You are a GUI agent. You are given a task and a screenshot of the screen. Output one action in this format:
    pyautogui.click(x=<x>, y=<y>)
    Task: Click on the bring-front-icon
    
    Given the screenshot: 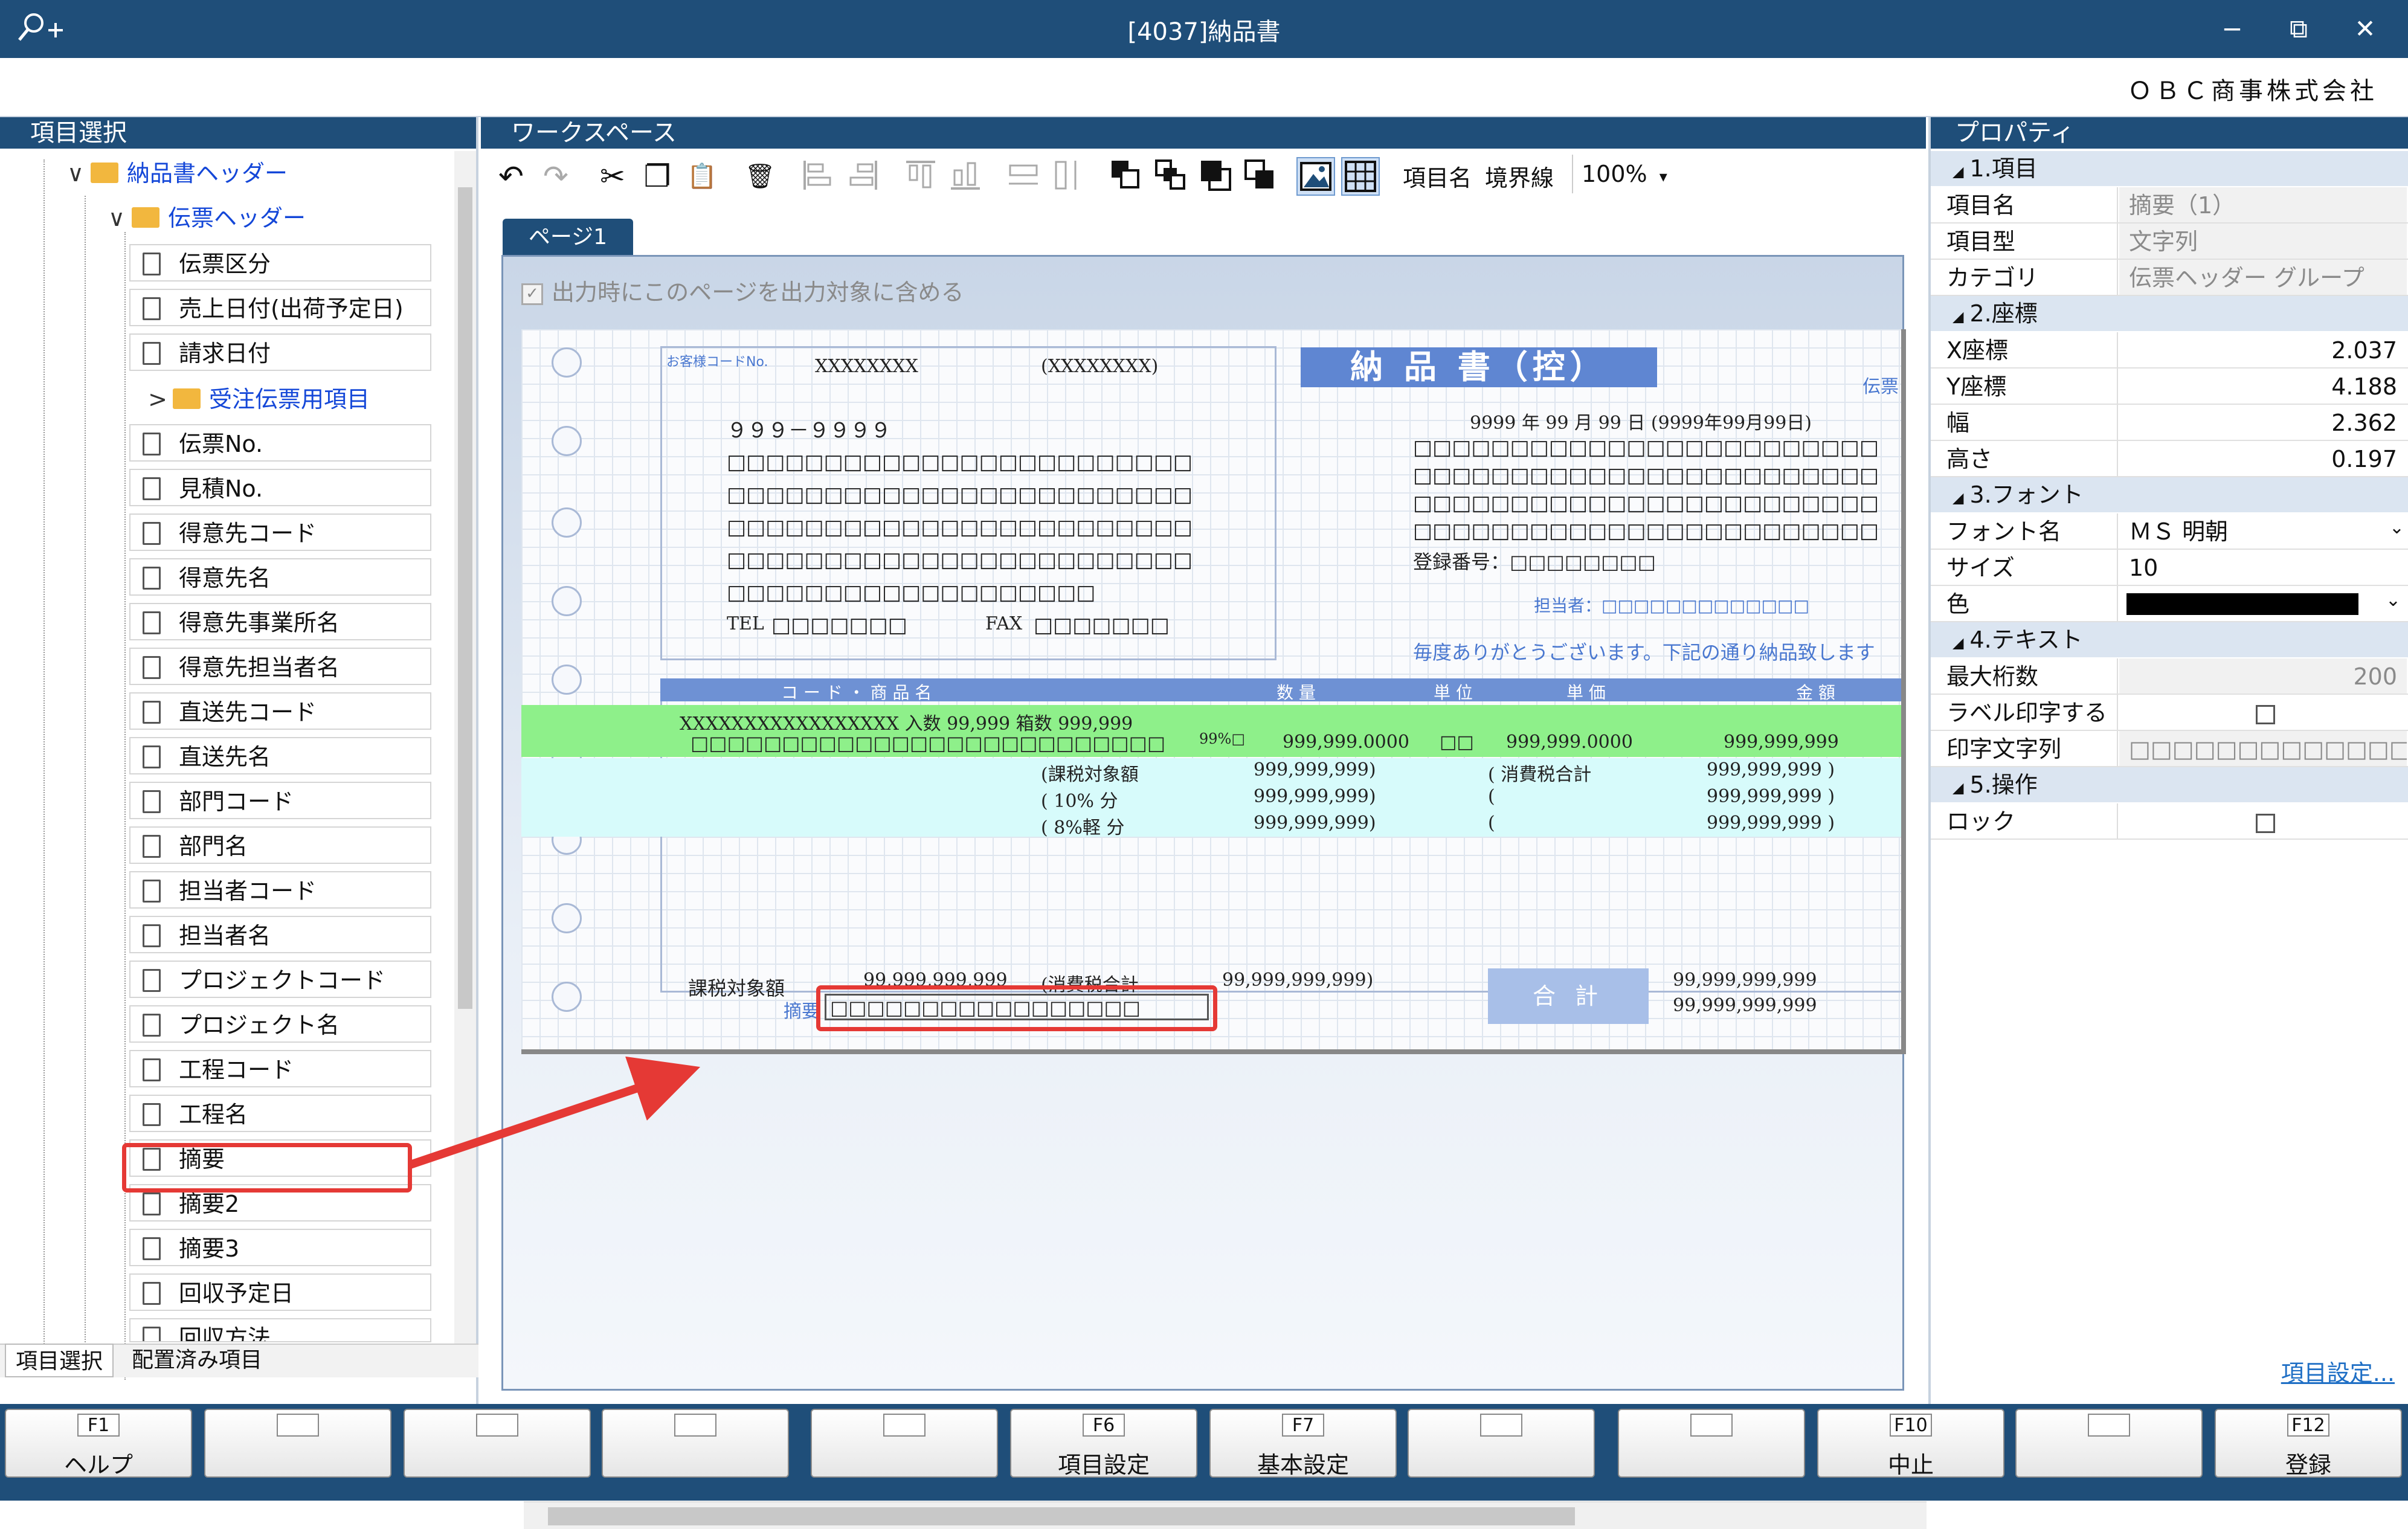 What is the action you would take?
    pyautogui.click(x=1126, y=176)
    